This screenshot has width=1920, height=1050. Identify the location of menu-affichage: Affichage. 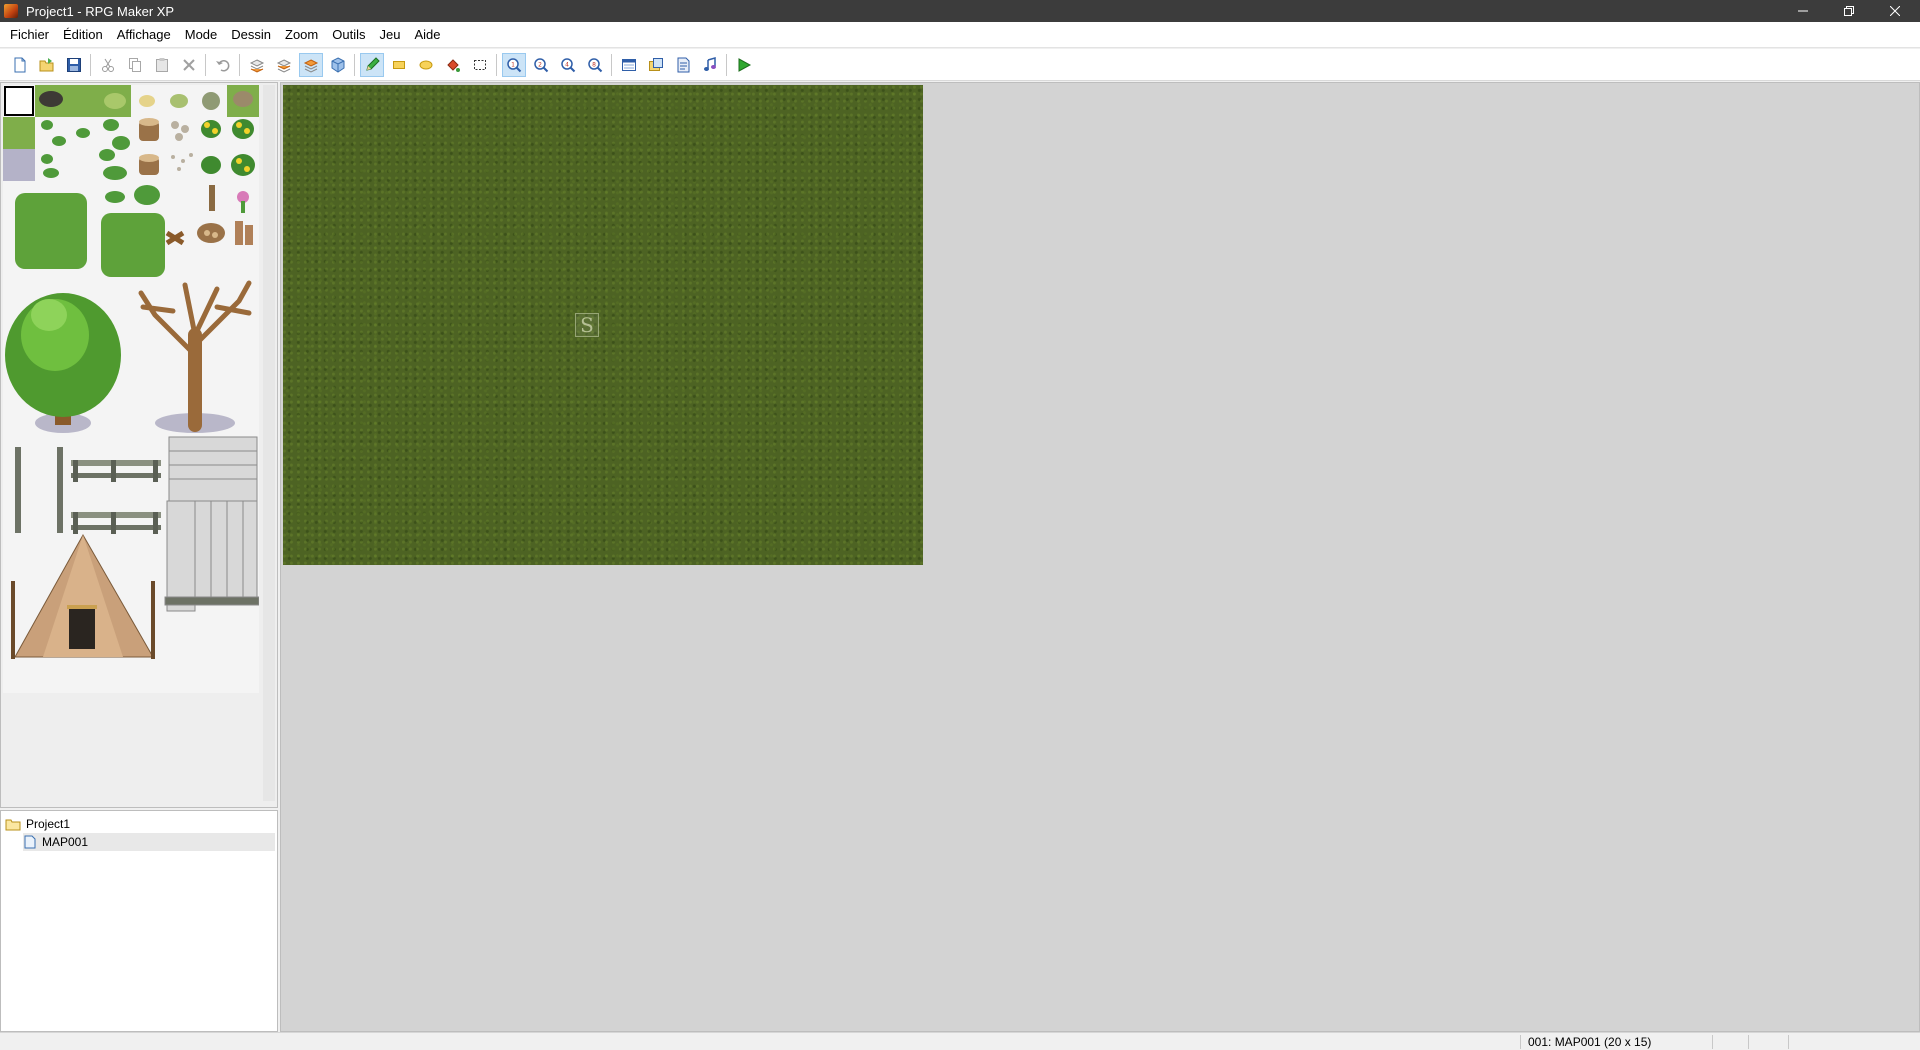
(144, 35).